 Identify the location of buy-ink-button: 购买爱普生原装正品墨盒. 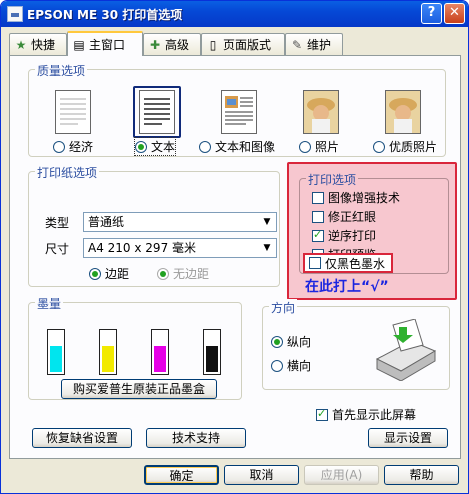
(139, 389).